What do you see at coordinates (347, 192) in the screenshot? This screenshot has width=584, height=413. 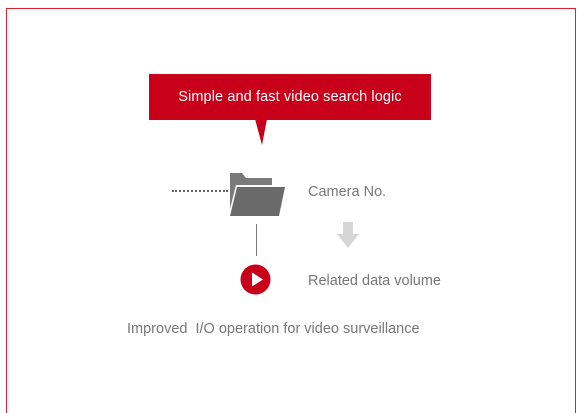 I see `camera-no-label: Camera No.` at bounding box center [347, 192].